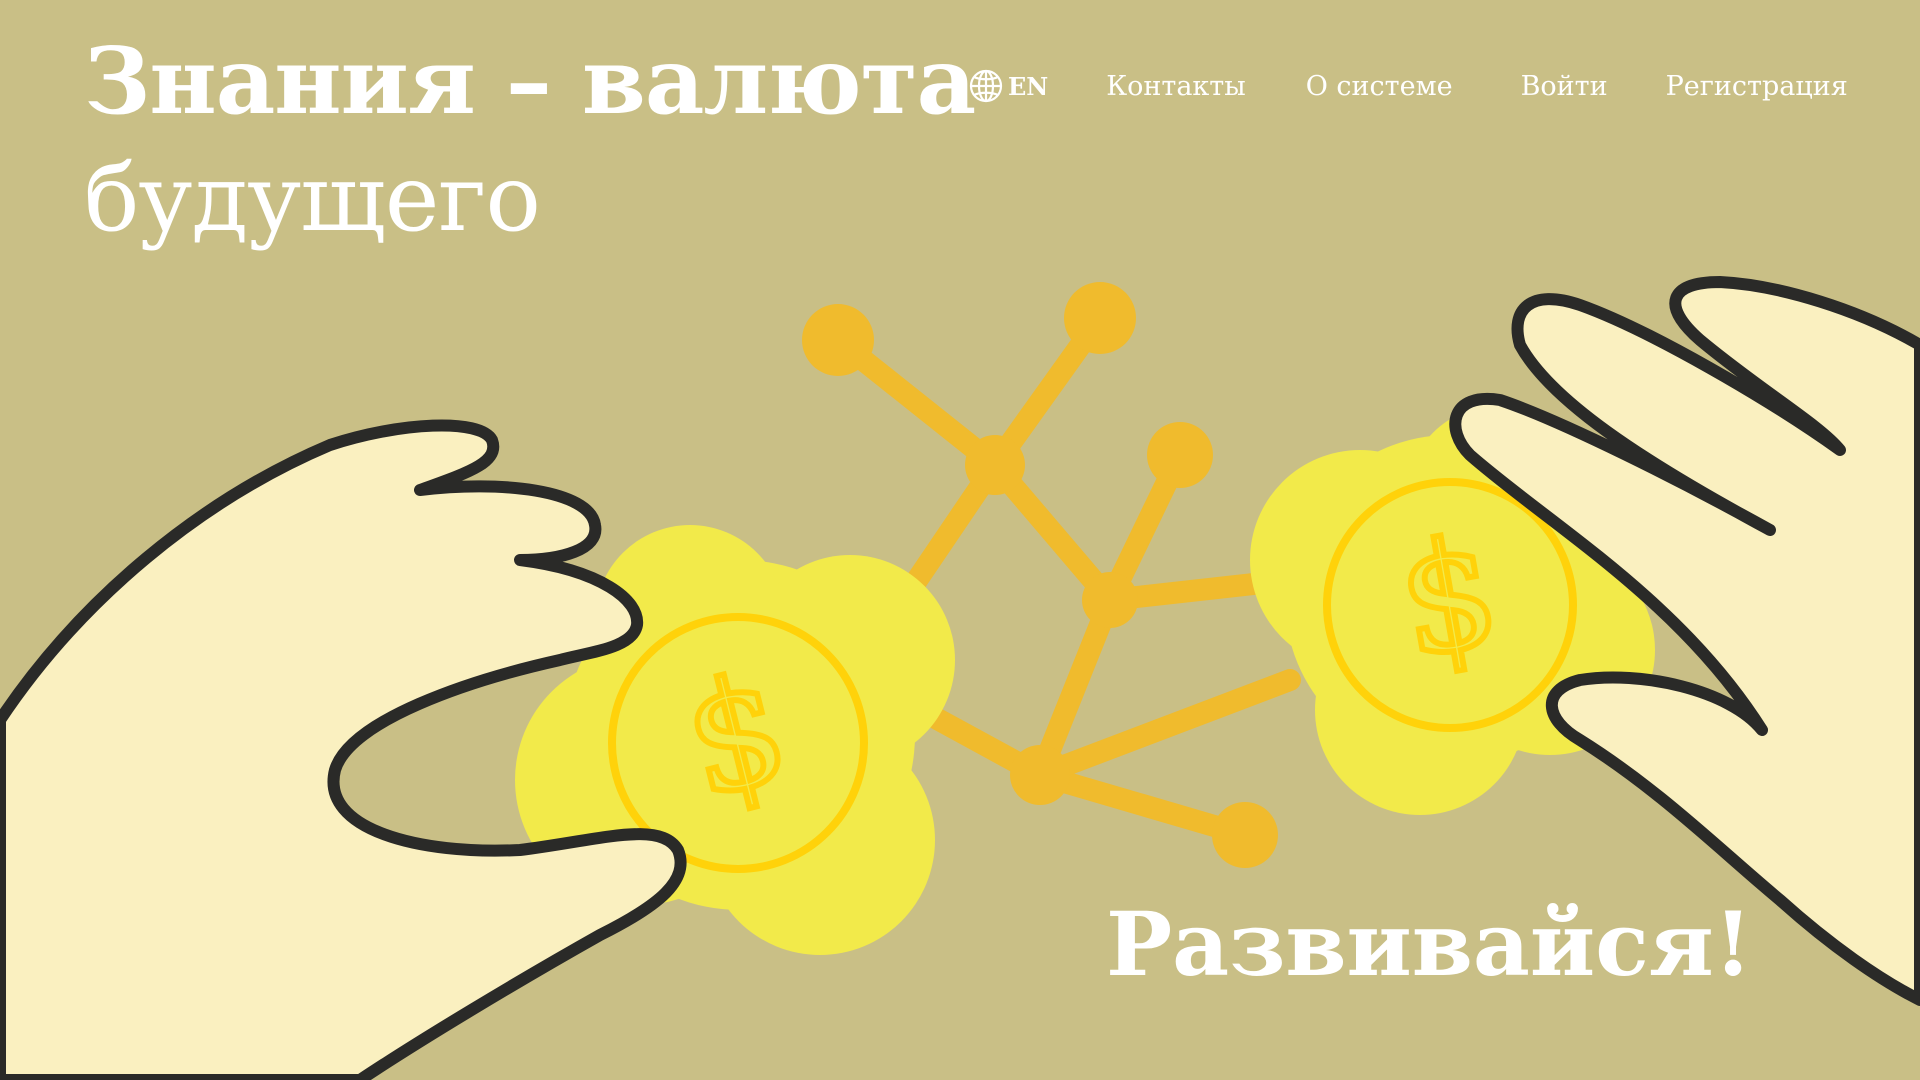 Image resolution: width=1920 pixels, height=1080 pixels. I want to click on language-switcher: EN, so click(1008, 86).